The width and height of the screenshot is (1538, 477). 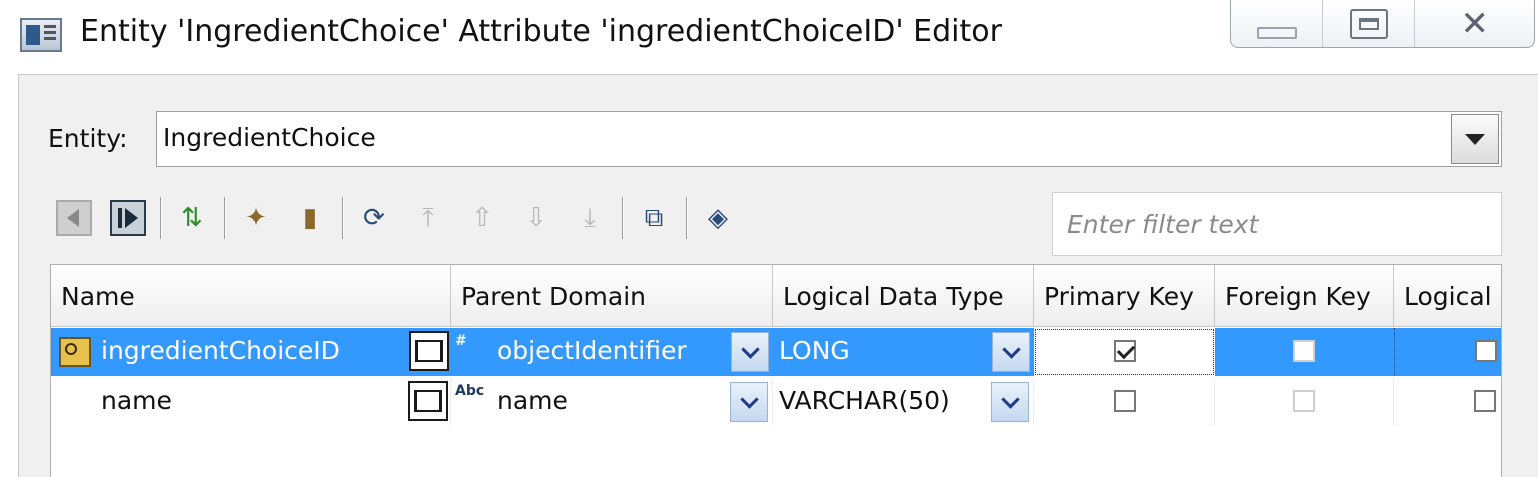 I want to click on reorder-icon: ⟳, so click(x=374, y=218).